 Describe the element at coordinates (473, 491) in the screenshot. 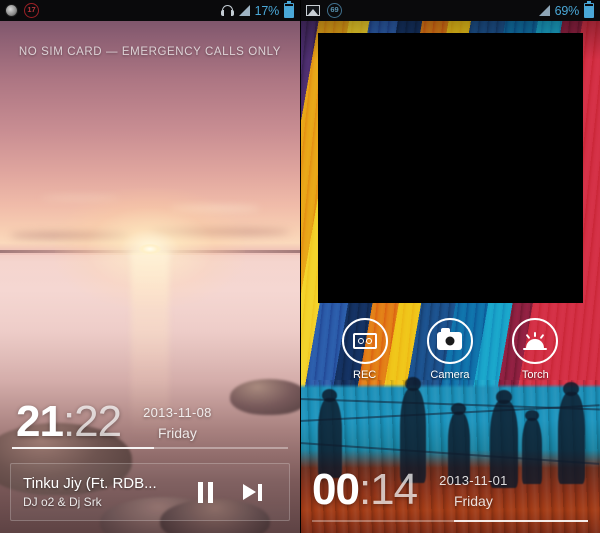

I see `clock-date-block: 2013-11-01 Friday` at that location.